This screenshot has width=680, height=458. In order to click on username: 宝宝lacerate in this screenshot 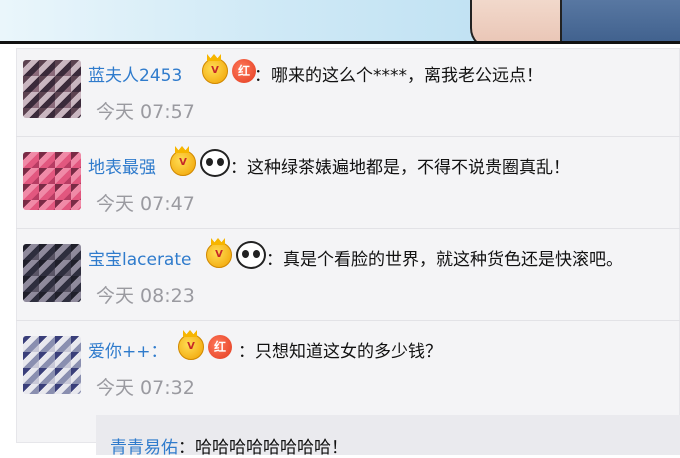, I will do `click(139, 257)`.